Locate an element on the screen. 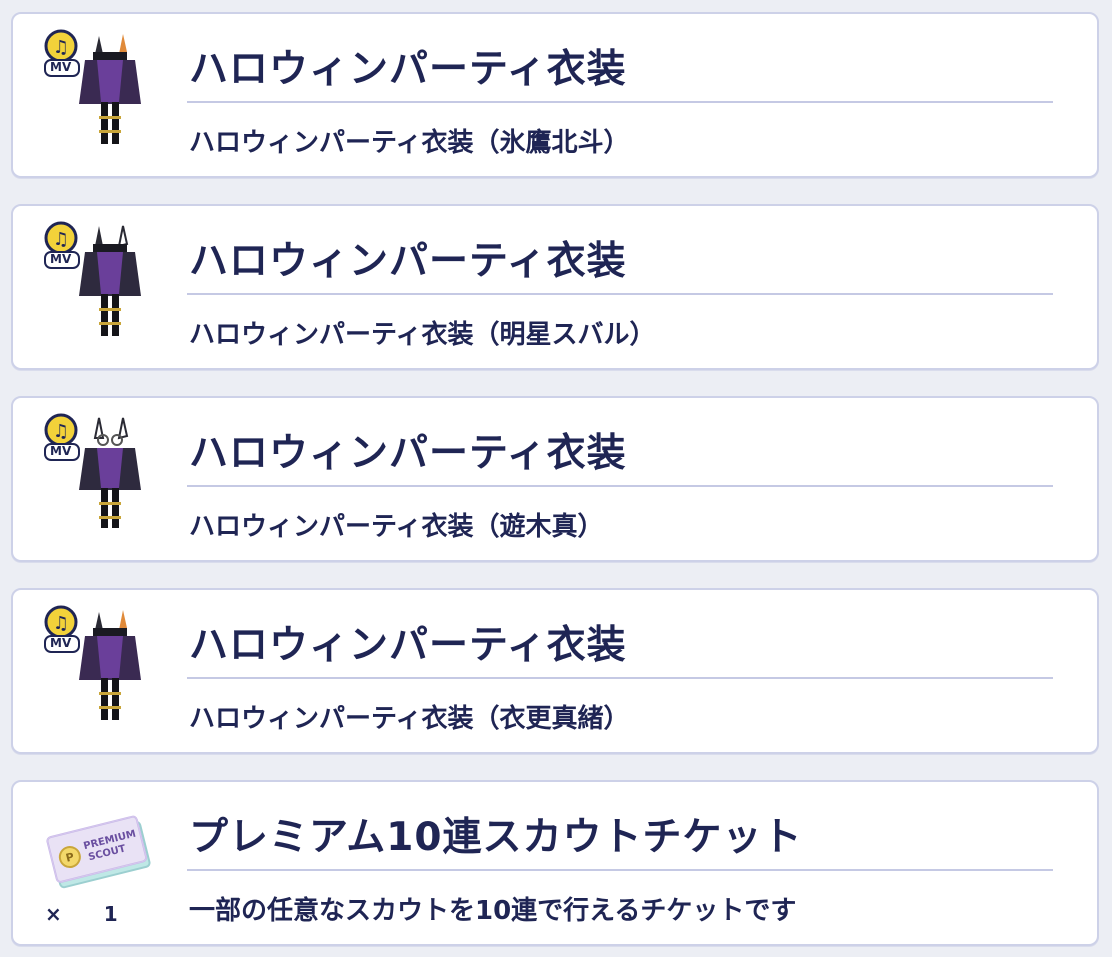  multiply-symbol: × is located at coordinates (53, 914).